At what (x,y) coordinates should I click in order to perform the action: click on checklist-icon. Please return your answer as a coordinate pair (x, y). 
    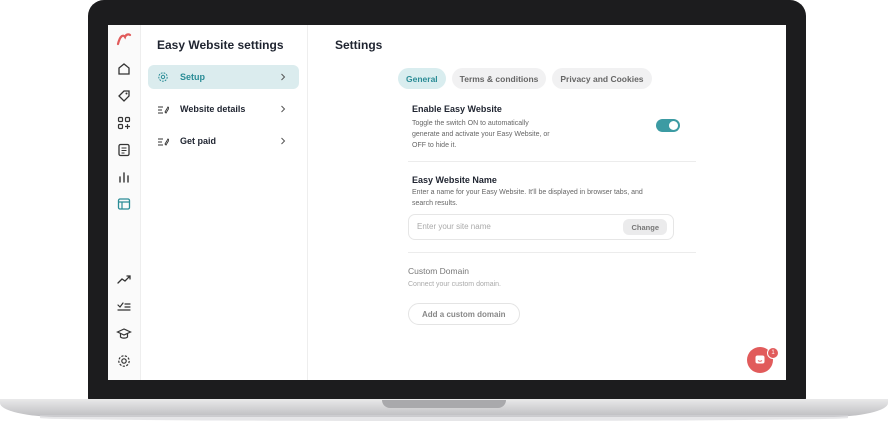
    Looking at the image, I should click on (124, 307).